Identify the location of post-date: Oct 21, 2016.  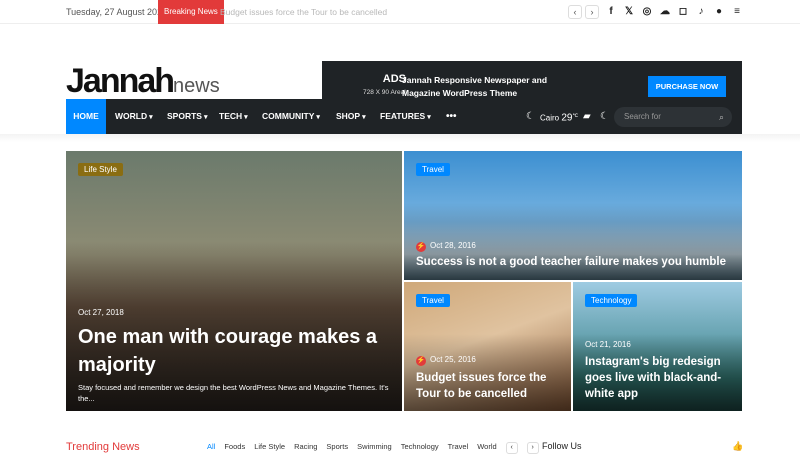
(608, 344).